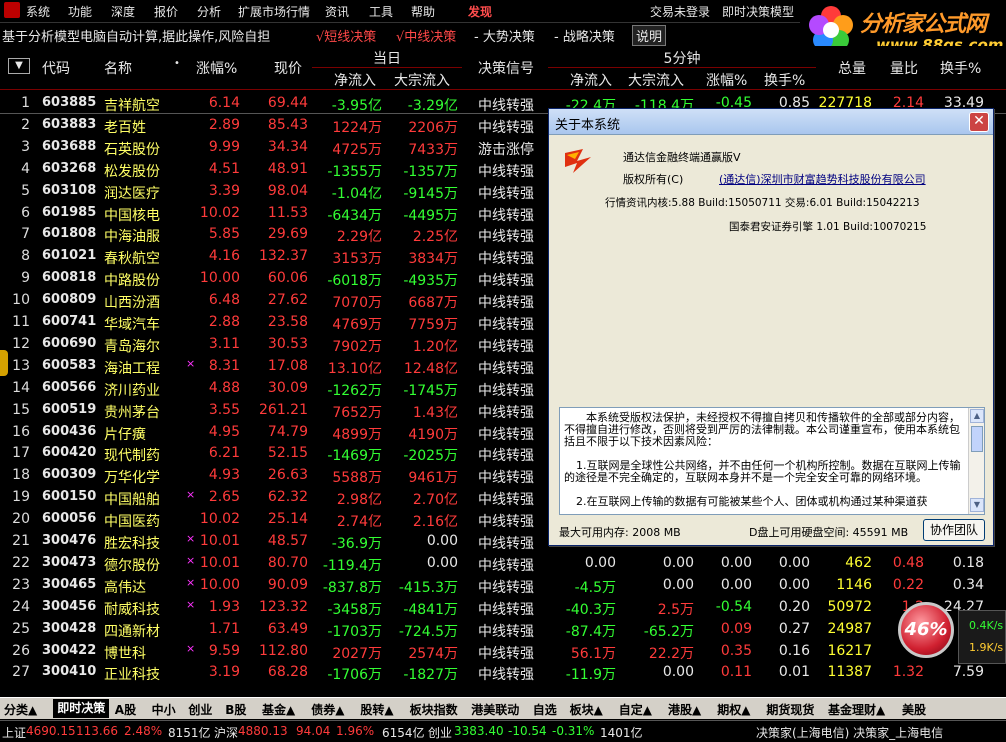 This screenshot has height=742, width=1006. What do you see at coordinates (357, 346) in the screenshot?
I see `cell-net: 7902万` at bounding box center [357, 346].